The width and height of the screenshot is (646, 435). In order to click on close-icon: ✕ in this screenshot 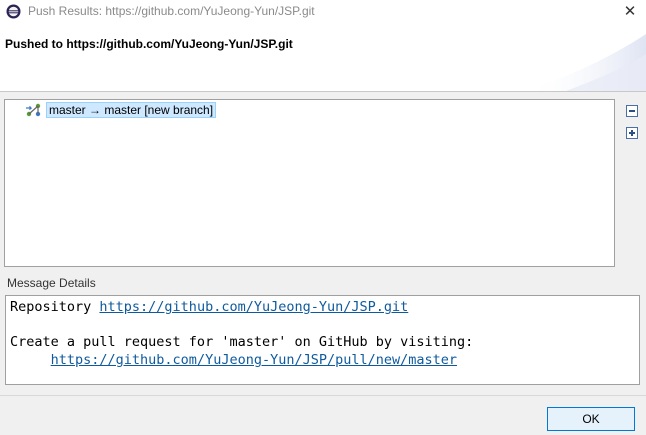, I will do `click(630, 12)`.